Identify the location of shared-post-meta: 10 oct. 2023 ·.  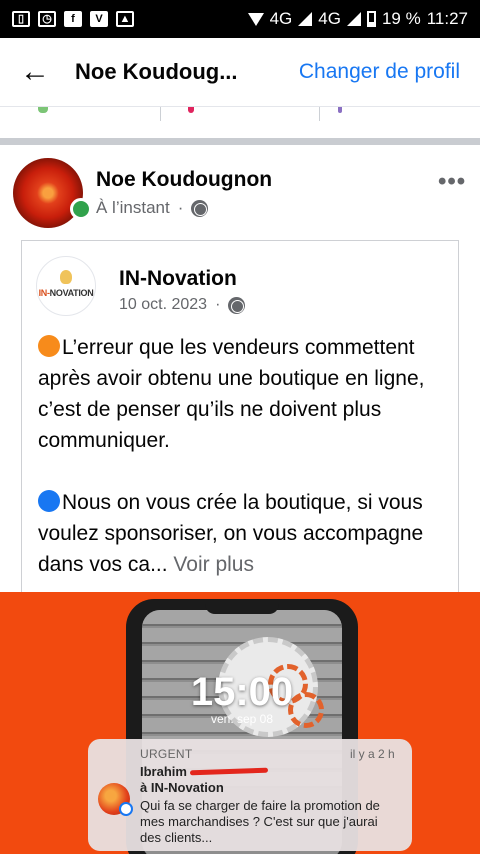
(182, 305).